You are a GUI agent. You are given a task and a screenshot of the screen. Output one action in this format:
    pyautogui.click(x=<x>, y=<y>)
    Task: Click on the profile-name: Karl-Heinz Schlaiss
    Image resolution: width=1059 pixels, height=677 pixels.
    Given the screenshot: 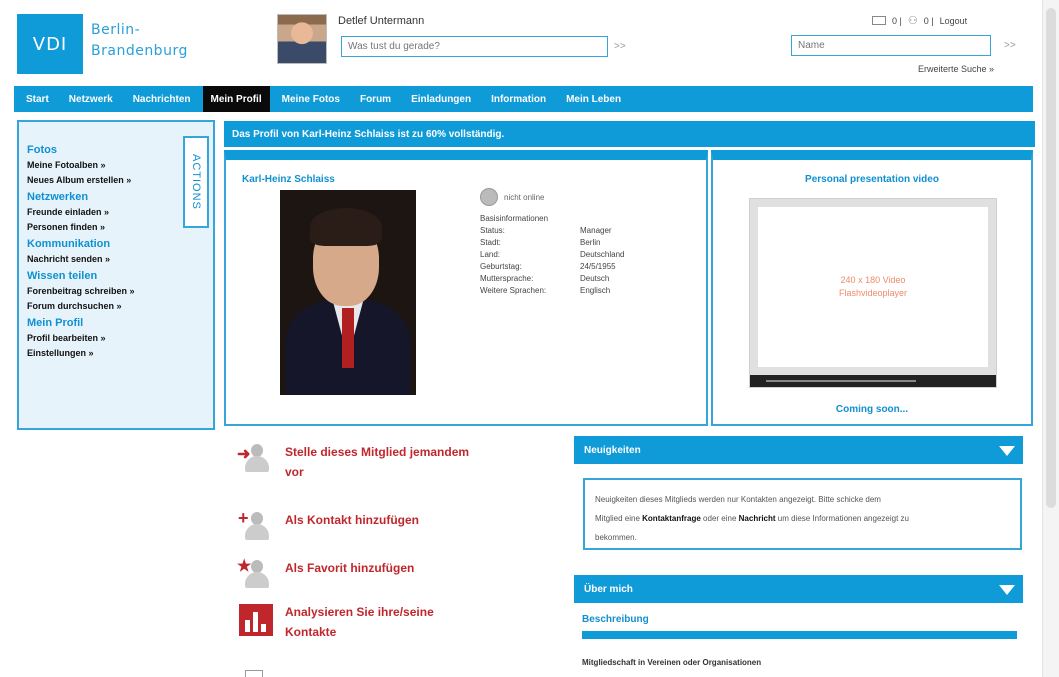 What is the action you would take?
    pyautogui.click(x=288, y=179)
    